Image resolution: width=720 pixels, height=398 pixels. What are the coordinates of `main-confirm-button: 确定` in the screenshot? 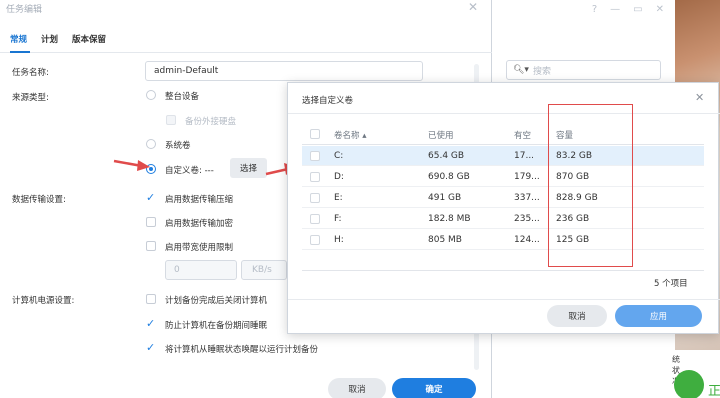 It's located at (434, 388).